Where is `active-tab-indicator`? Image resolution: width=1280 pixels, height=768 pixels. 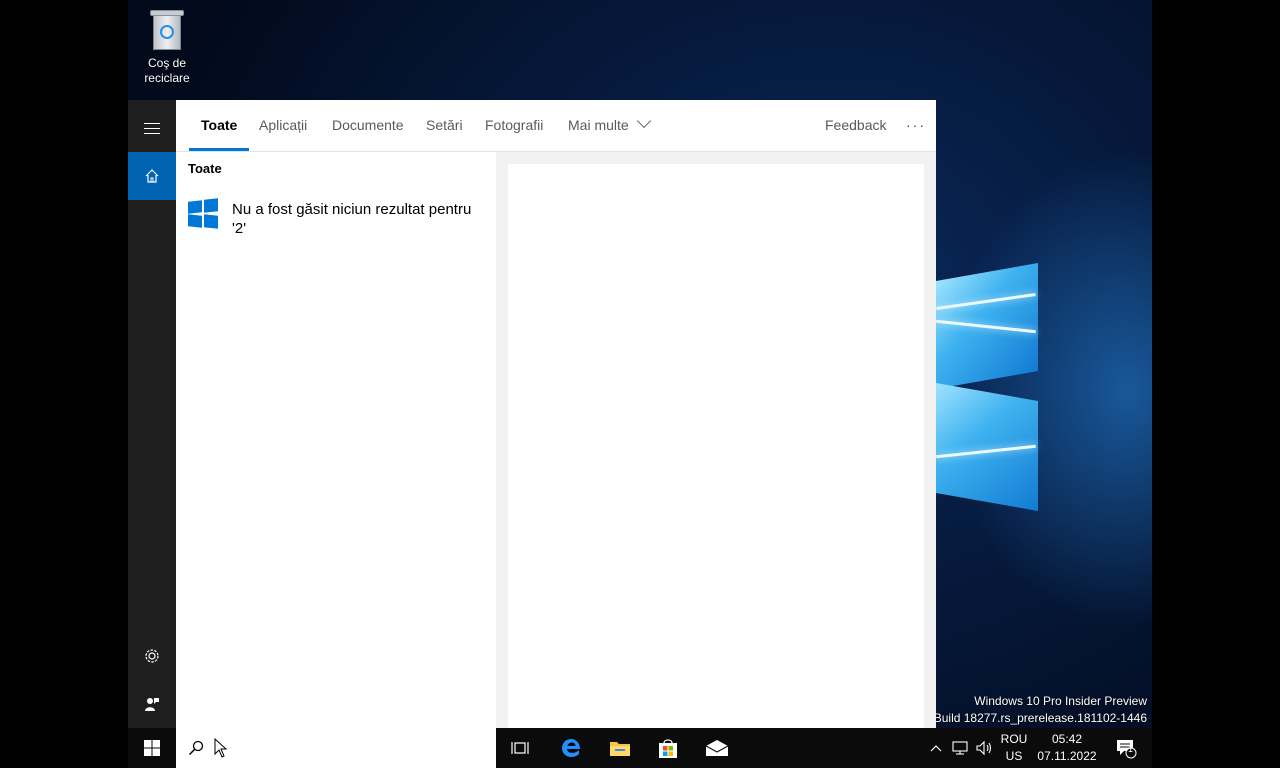 active-tab-indicator is located at coordinates (219, 149).